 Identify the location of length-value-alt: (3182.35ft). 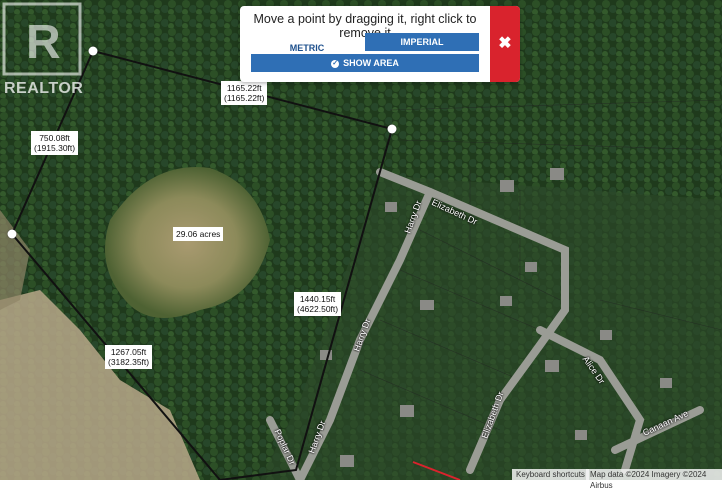
(129, 362).